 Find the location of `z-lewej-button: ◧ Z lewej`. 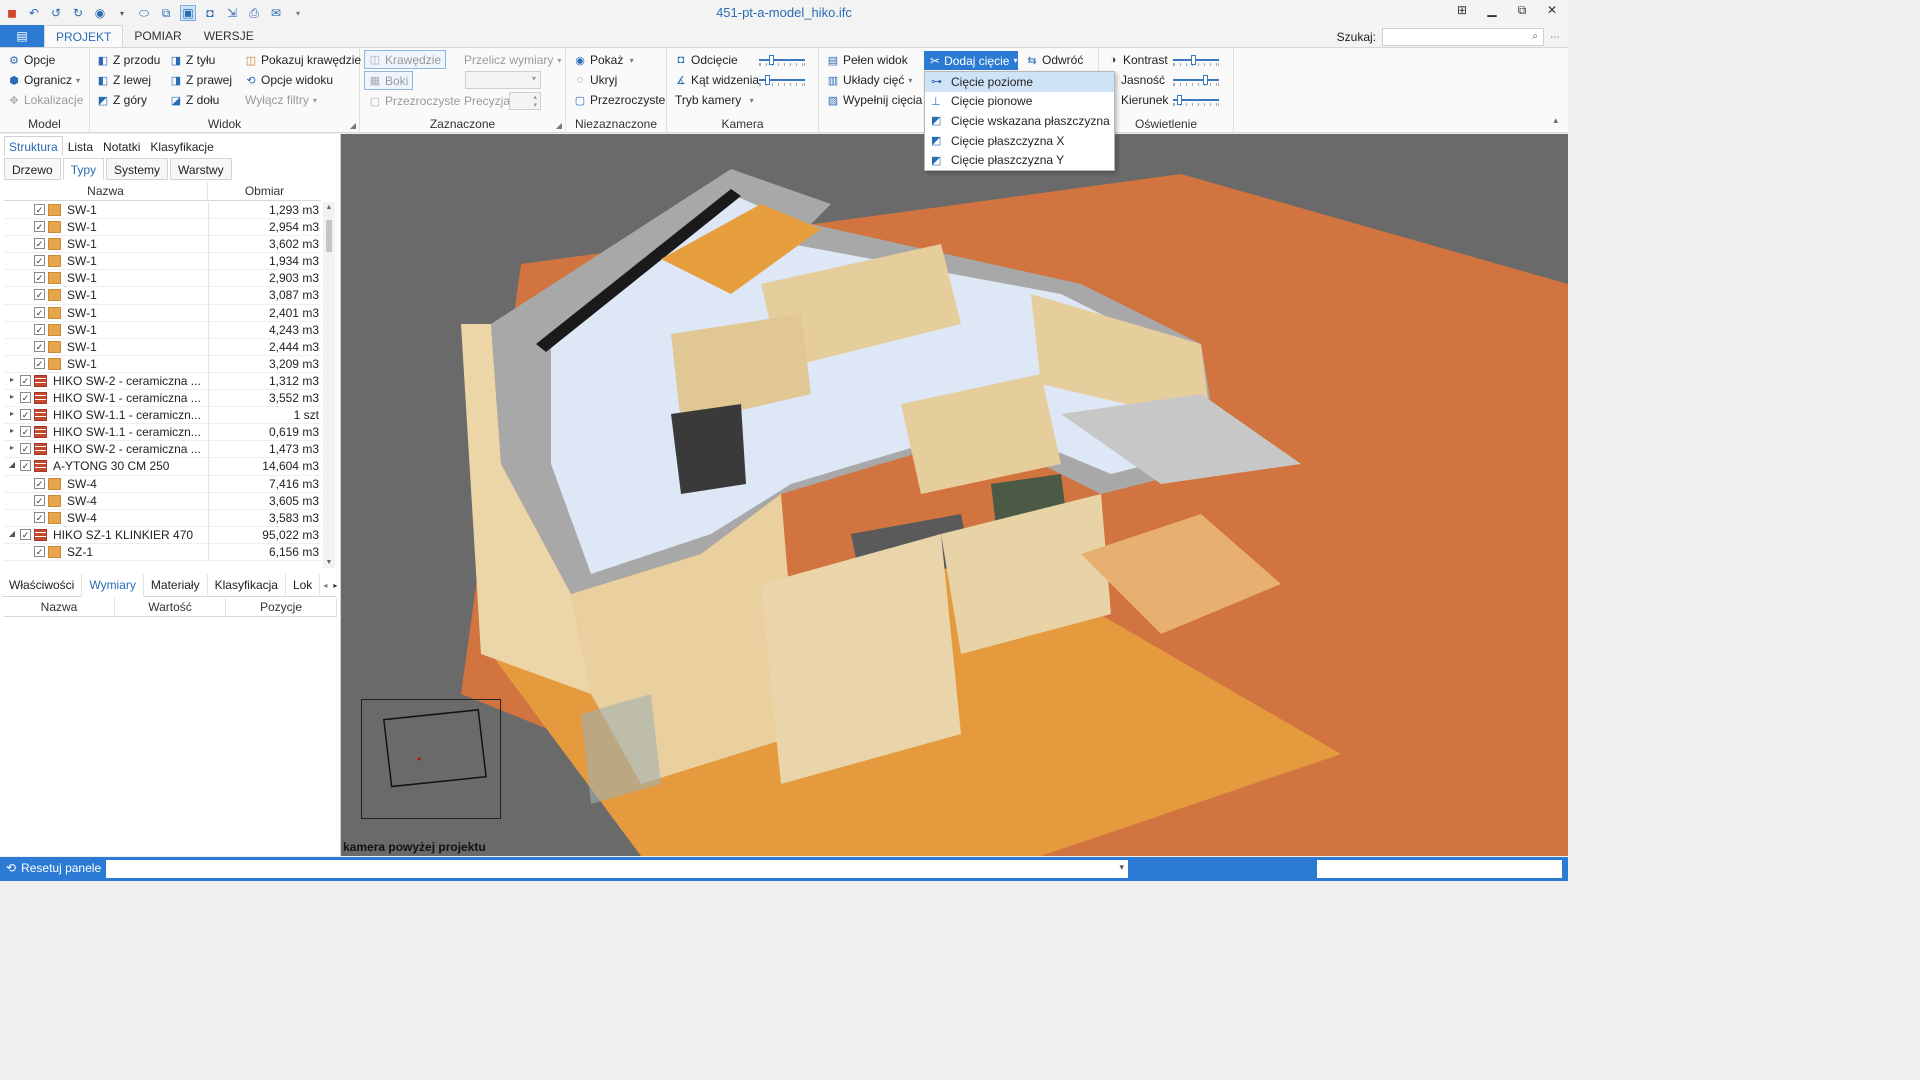

z-lewej-button: ◧ Z lewej is located at coordinates (124, 80).